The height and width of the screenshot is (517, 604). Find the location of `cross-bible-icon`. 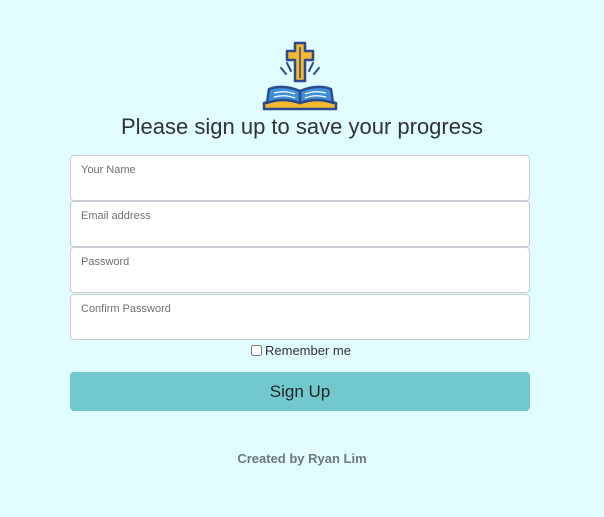

cross-bible-icon is located at coordinates (300, 76).